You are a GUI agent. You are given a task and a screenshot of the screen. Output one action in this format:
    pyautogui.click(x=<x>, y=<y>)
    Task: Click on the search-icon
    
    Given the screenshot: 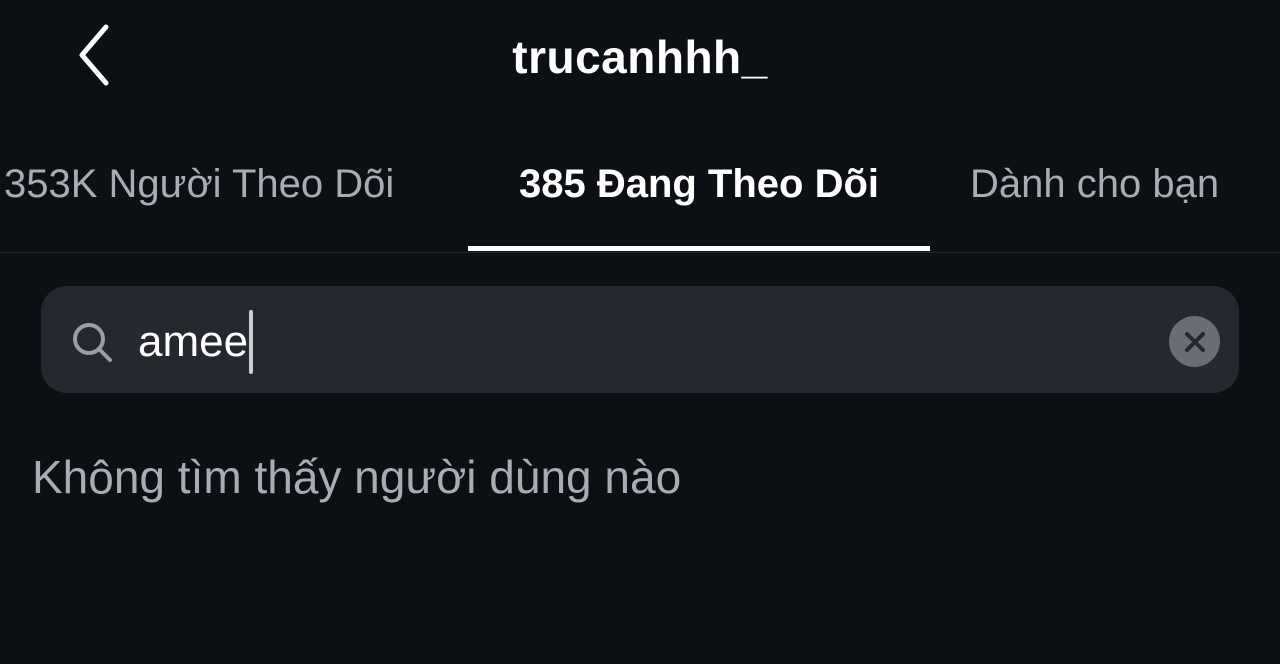 What is the action you would take?
    pyautogui.click(x=92, y=342)
    